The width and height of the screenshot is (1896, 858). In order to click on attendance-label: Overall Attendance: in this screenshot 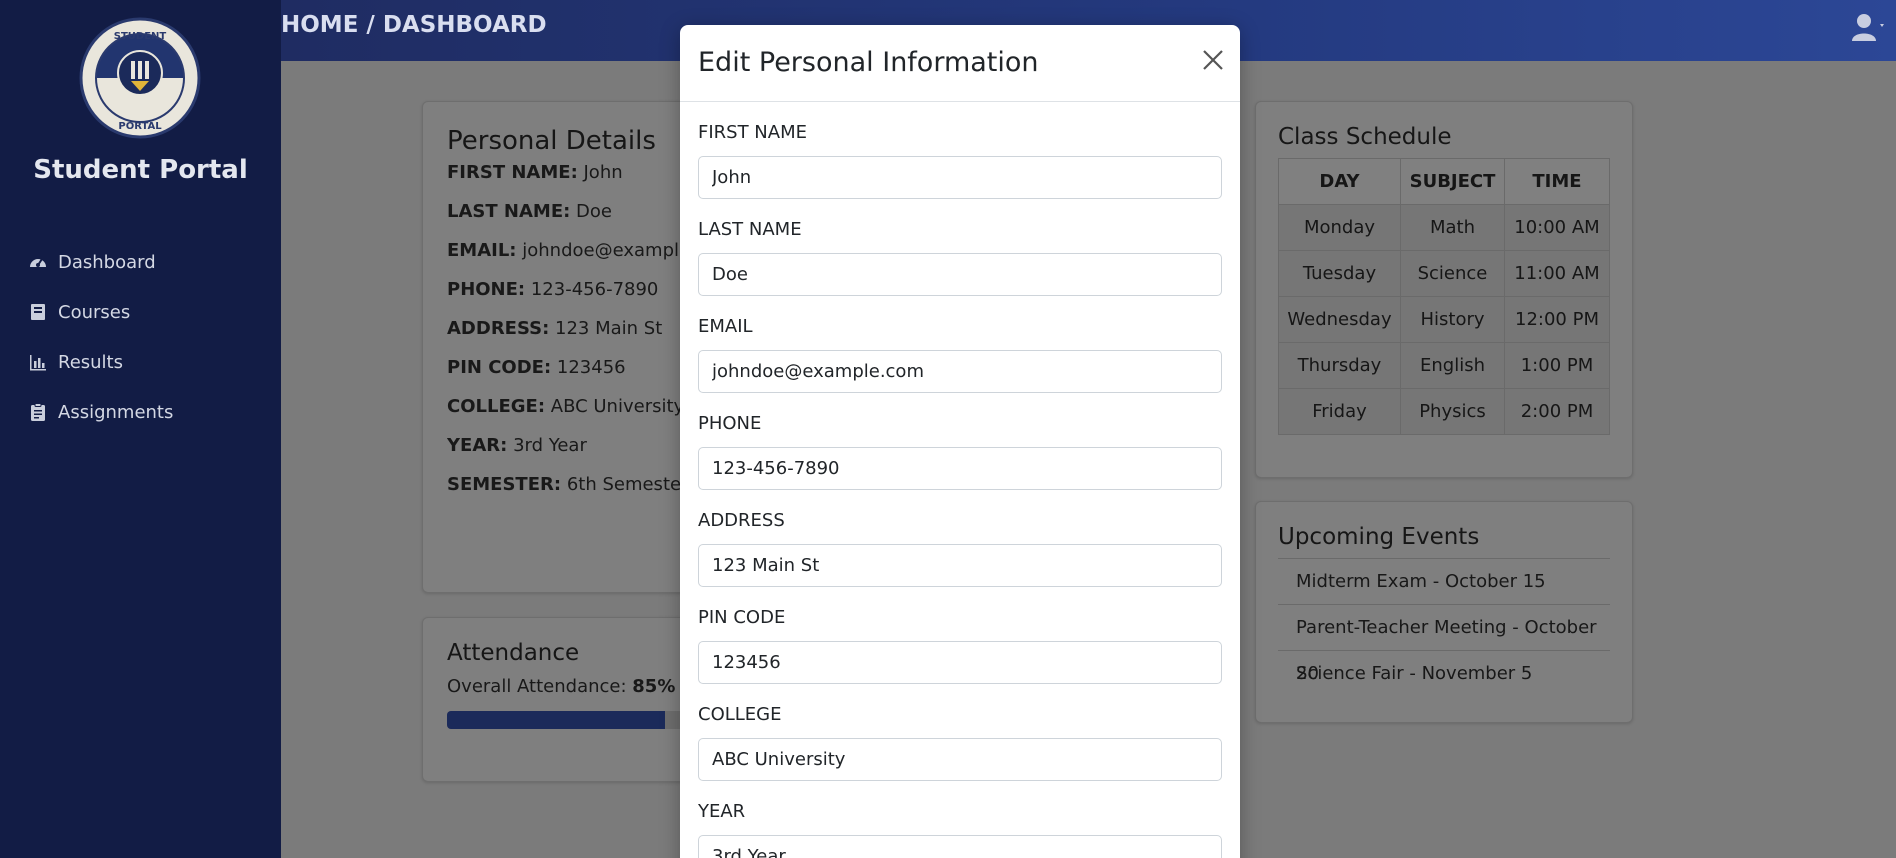, I will do `click(537, 686)`.